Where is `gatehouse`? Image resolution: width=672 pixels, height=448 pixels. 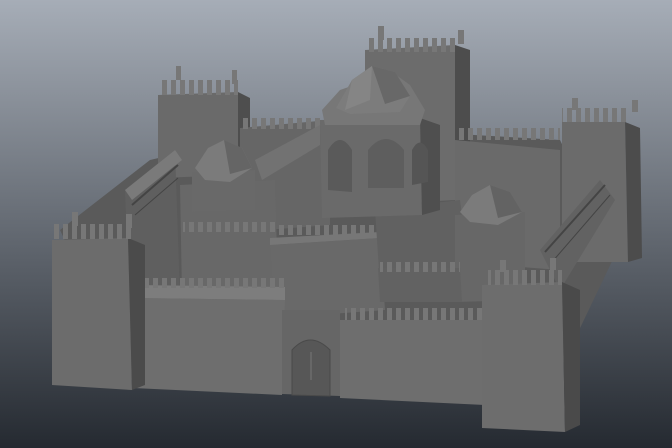
gatehouse is located at coordinates (311, 353).